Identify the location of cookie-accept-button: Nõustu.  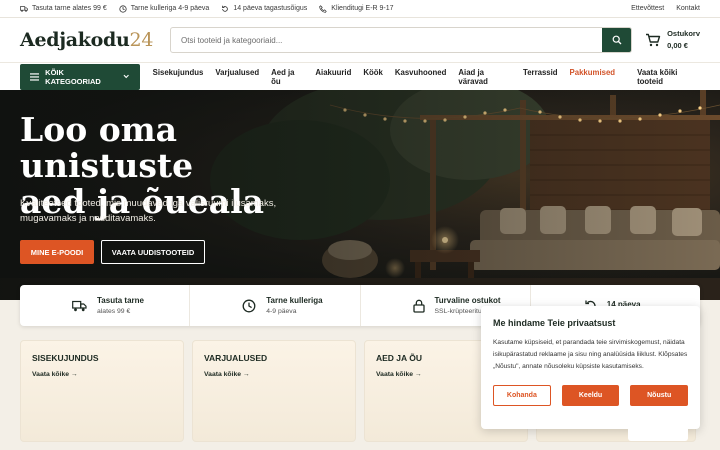
(659, 395).